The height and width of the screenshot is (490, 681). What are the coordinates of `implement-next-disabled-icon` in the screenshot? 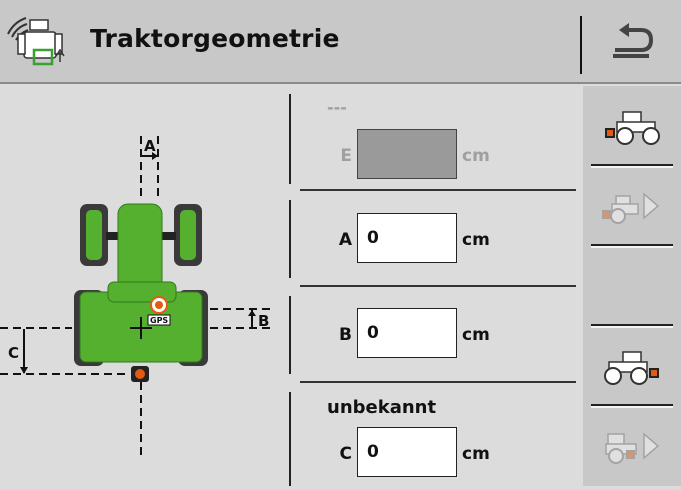 It's located at (632, 448).